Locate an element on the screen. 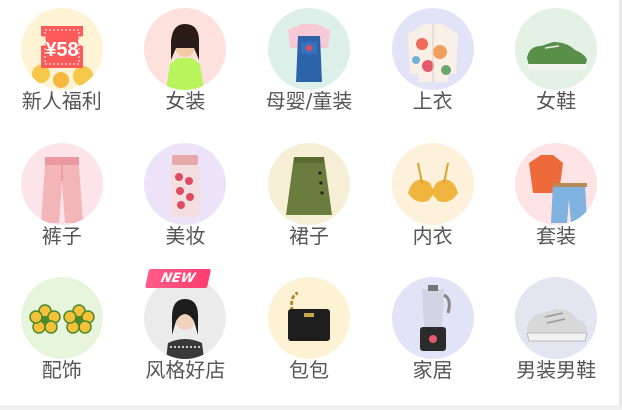 The image size is (622, 410). coupon-icon: ¥58 is located at coordinates (61, 49).